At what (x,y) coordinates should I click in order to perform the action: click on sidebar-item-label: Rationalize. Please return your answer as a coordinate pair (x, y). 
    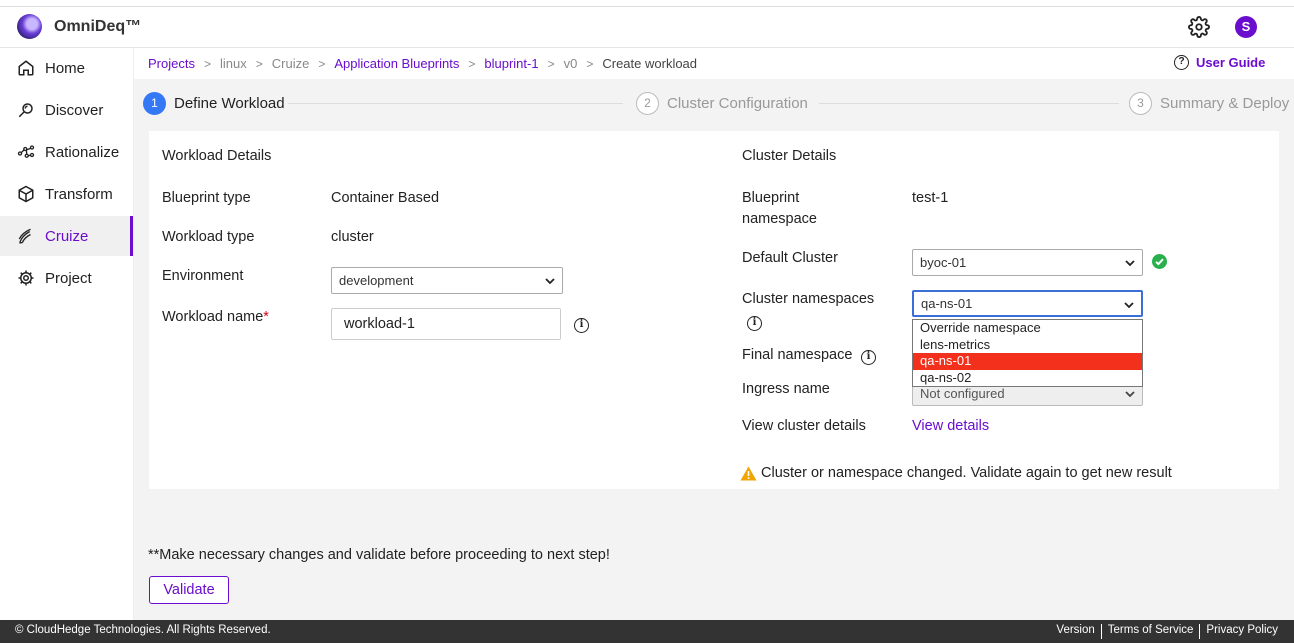
    Looking at the image, I should click on (82, 152).